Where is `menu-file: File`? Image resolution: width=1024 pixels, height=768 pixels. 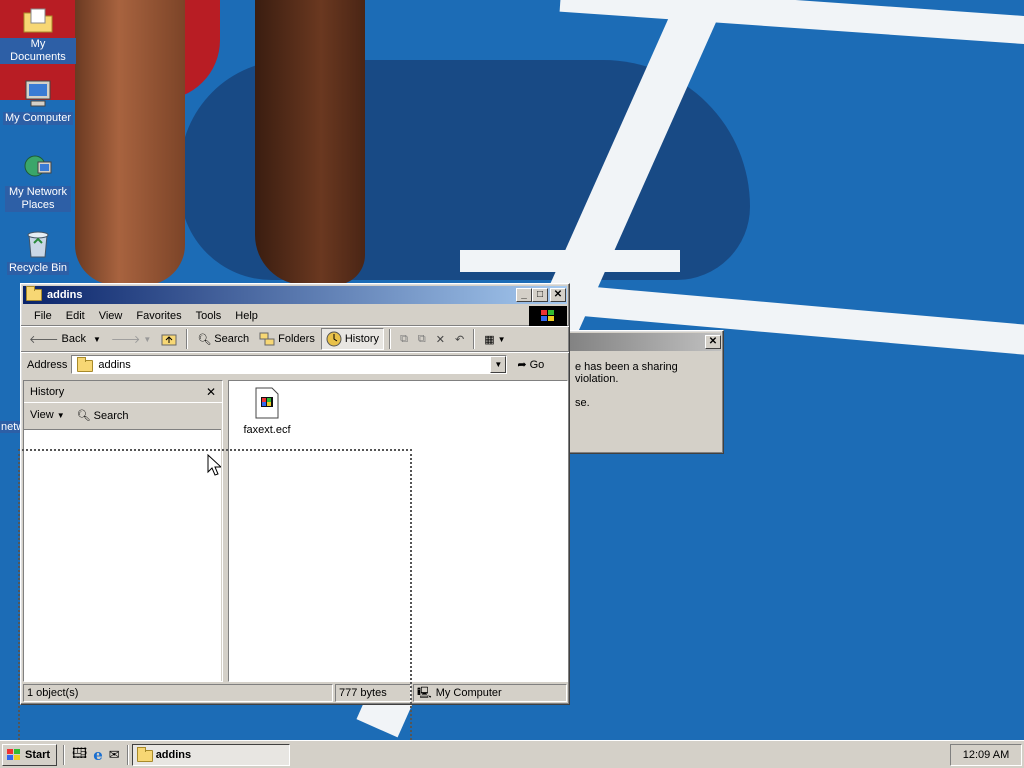
menu-file: File is located at coordinates (43, 316).